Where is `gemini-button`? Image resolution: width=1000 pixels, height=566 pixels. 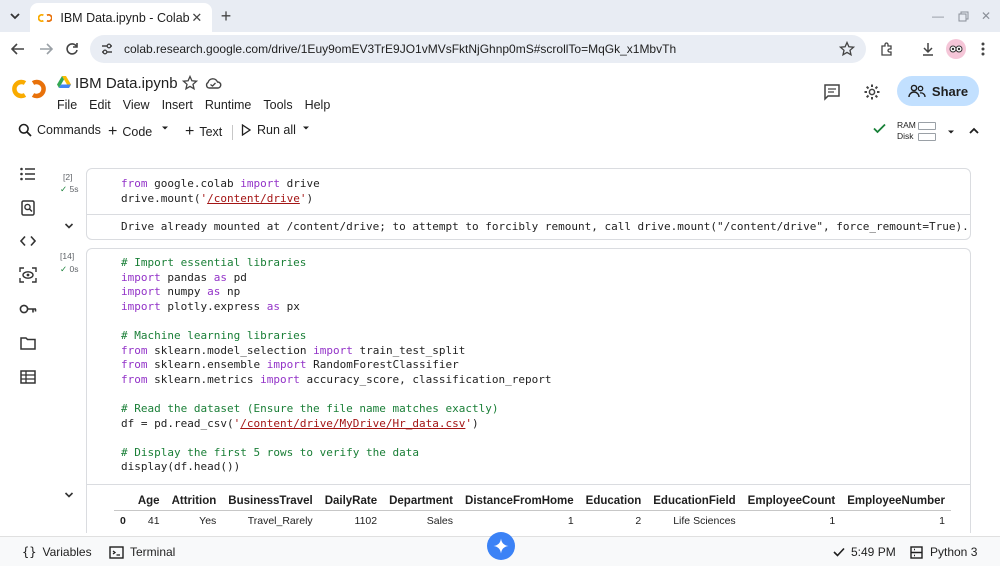 gemini-button is located at coordinates (501, 546).